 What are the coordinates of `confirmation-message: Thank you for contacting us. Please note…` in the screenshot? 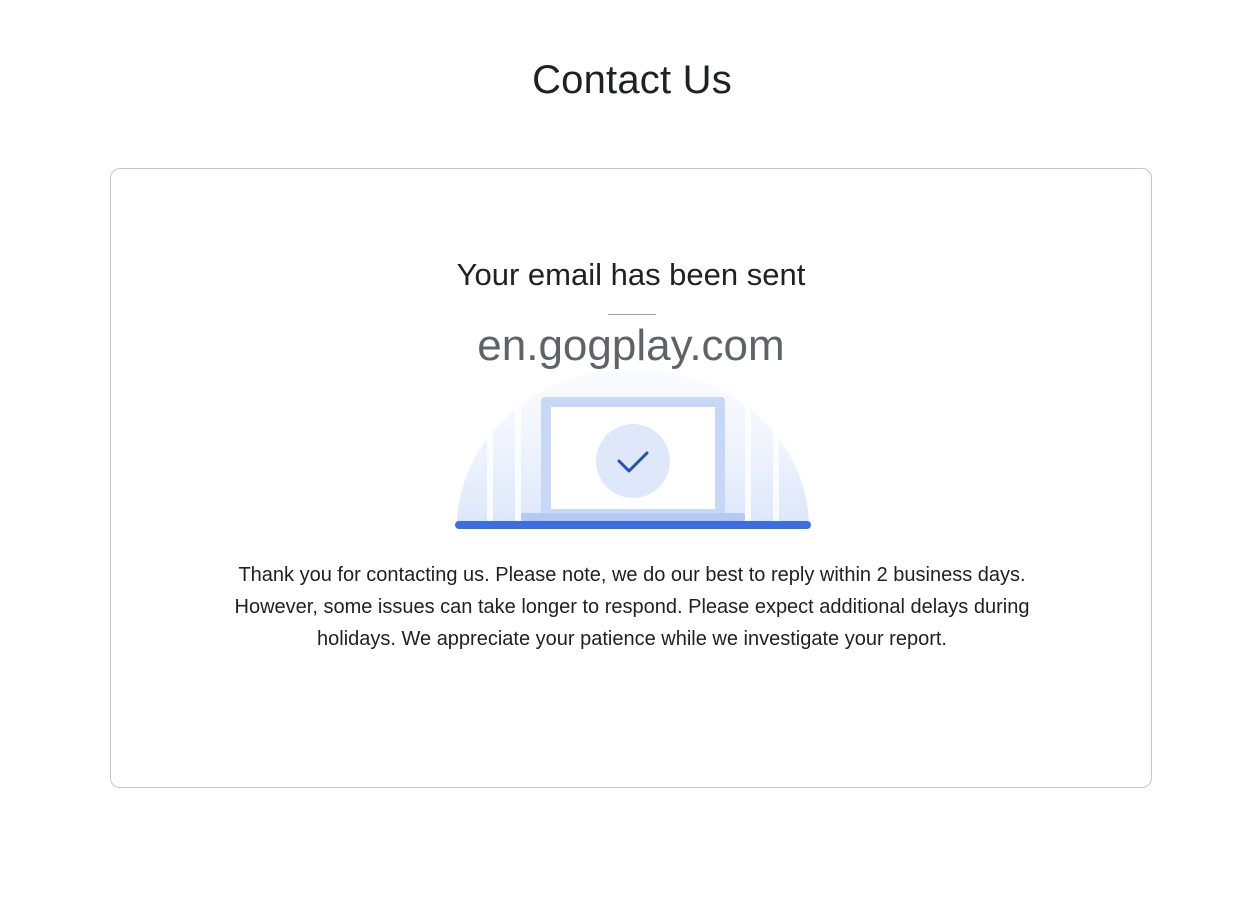 It's located at (632, 607).